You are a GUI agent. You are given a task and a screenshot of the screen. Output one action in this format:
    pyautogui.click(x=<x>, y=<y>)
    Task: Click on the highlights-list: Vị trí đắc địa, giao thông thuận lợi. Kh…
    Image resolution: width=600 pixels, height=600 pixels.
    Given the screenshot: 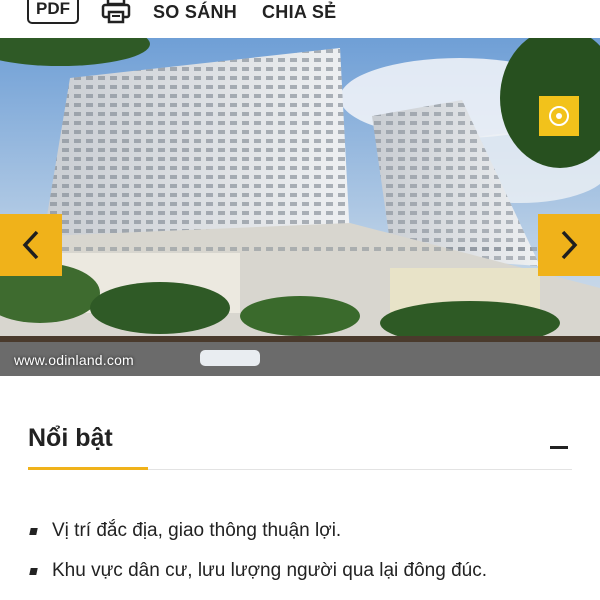 What is the action you would take?
    pyautogui.click(x=308, y=558)
    